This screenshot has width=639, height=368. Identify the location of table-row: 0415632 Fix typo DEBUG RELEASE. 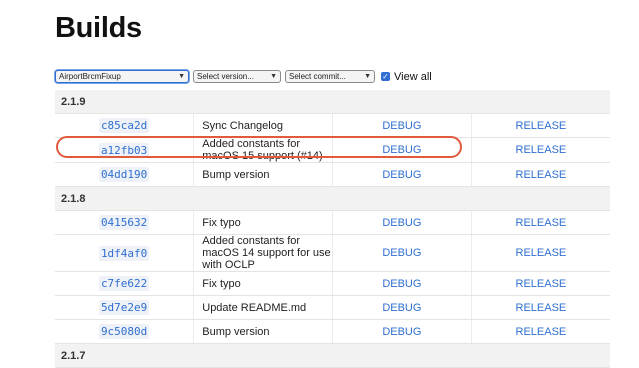
(332, 222).